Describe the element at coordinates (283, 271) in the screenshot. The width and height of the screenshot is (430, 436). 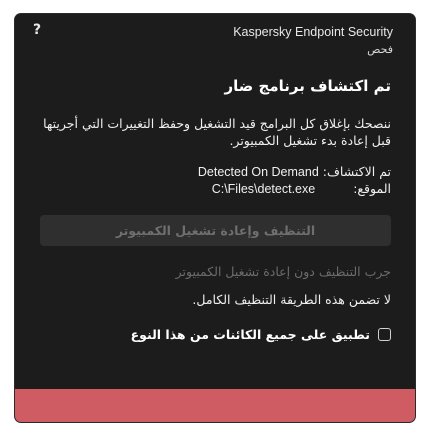
I see `clean-without-restart-link: جرب التنظيف دون إعادة تشغيل الكمبيوتر` at that location.